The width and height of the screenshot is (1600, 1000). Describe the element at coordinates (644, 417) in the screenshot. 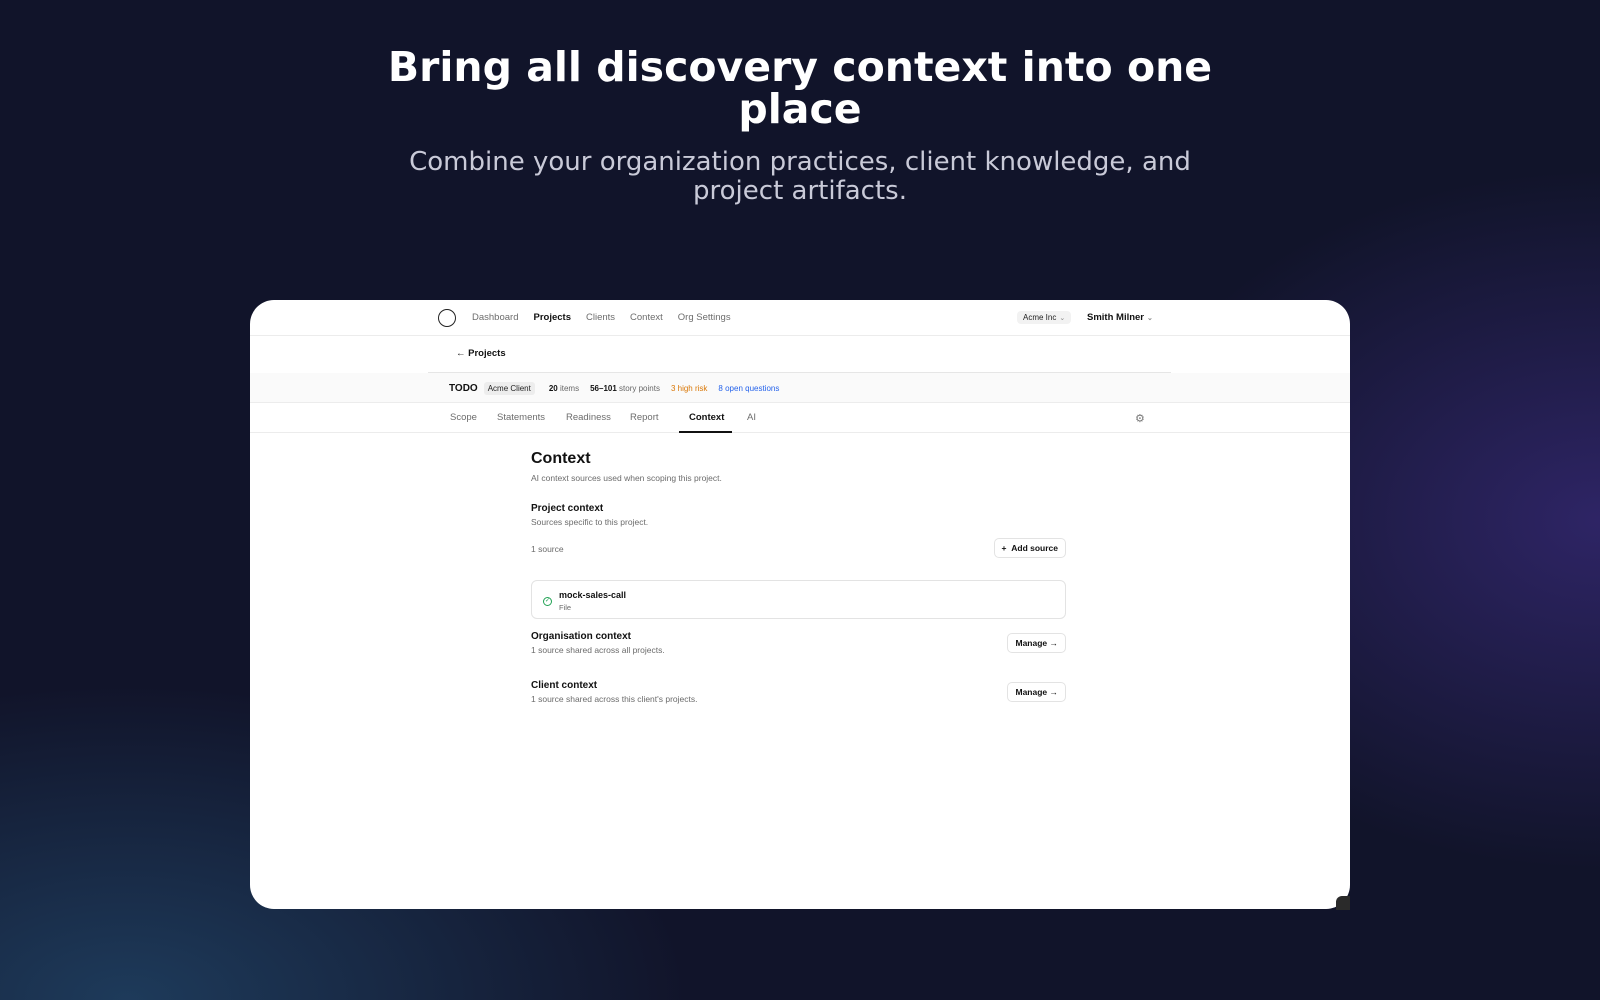

I see `tab-report: Report` at that location.